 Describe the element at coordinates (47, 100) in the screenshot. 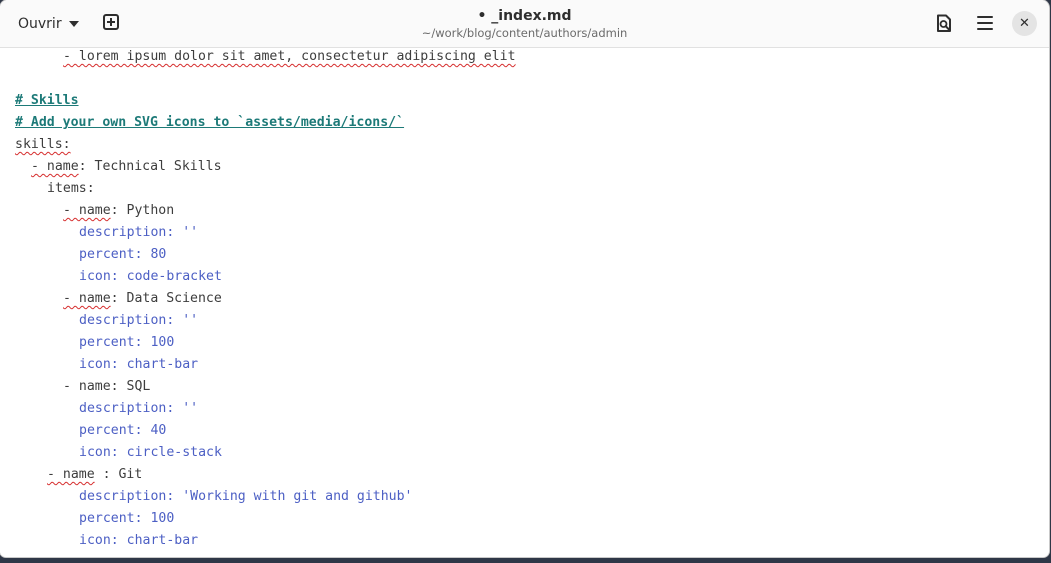

I see `editor-line: # Skills` at that location.